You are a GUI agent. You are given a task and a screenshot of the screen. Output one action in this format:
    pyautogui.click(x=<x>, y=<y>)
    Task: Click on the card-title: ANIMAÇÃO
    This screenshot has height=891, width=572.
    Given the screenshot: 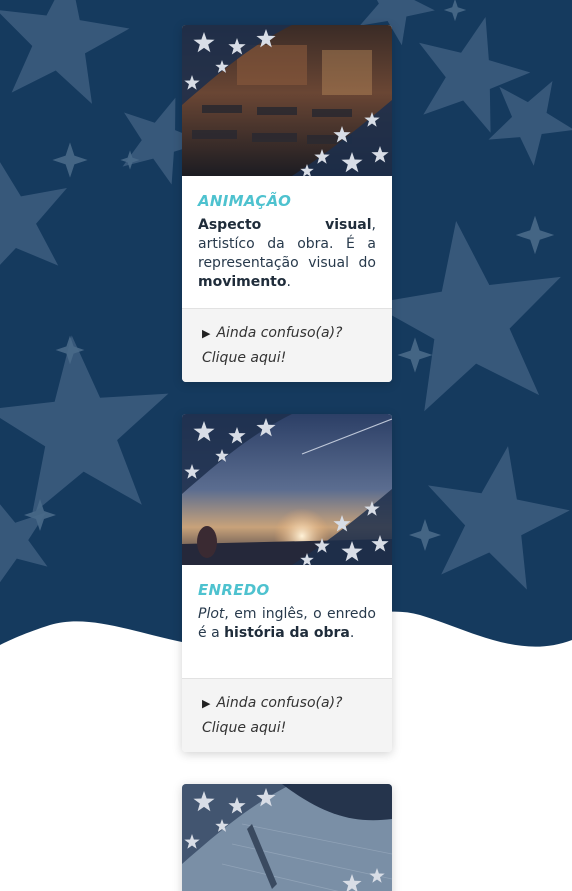 What is the action you would take?
    pyautogui.click(x=245, y=201)
    